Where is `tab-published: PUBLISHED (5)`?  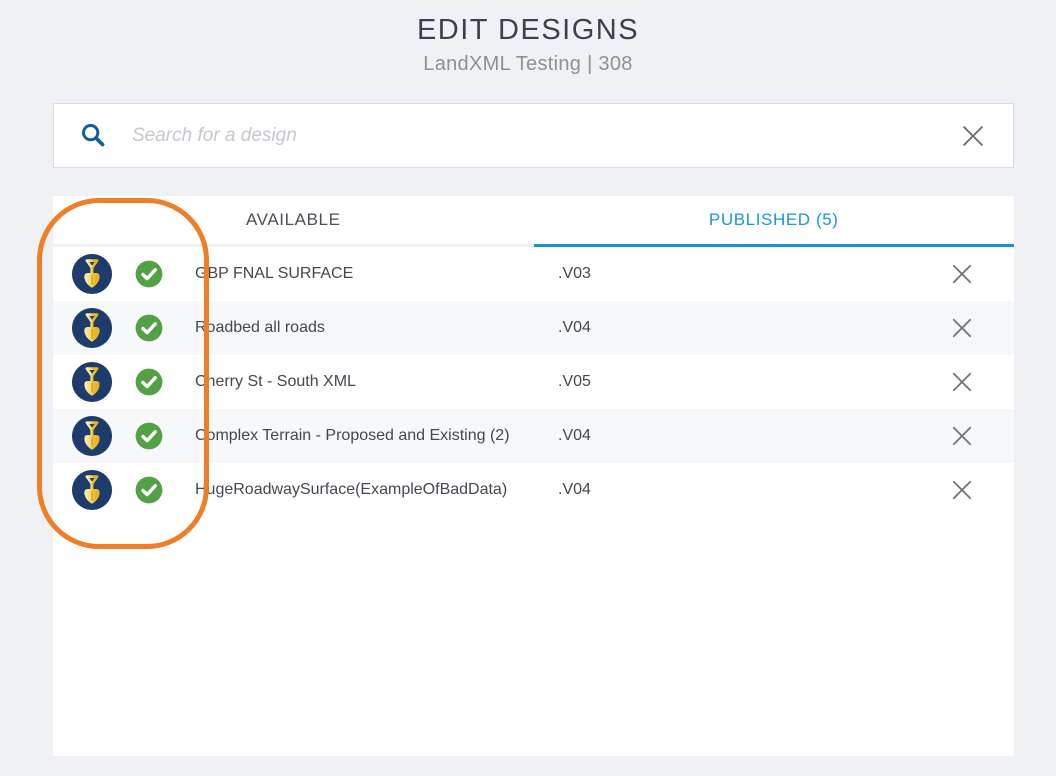 tab-published: PUBLISHED (5) is located at coordinates (773, 221).